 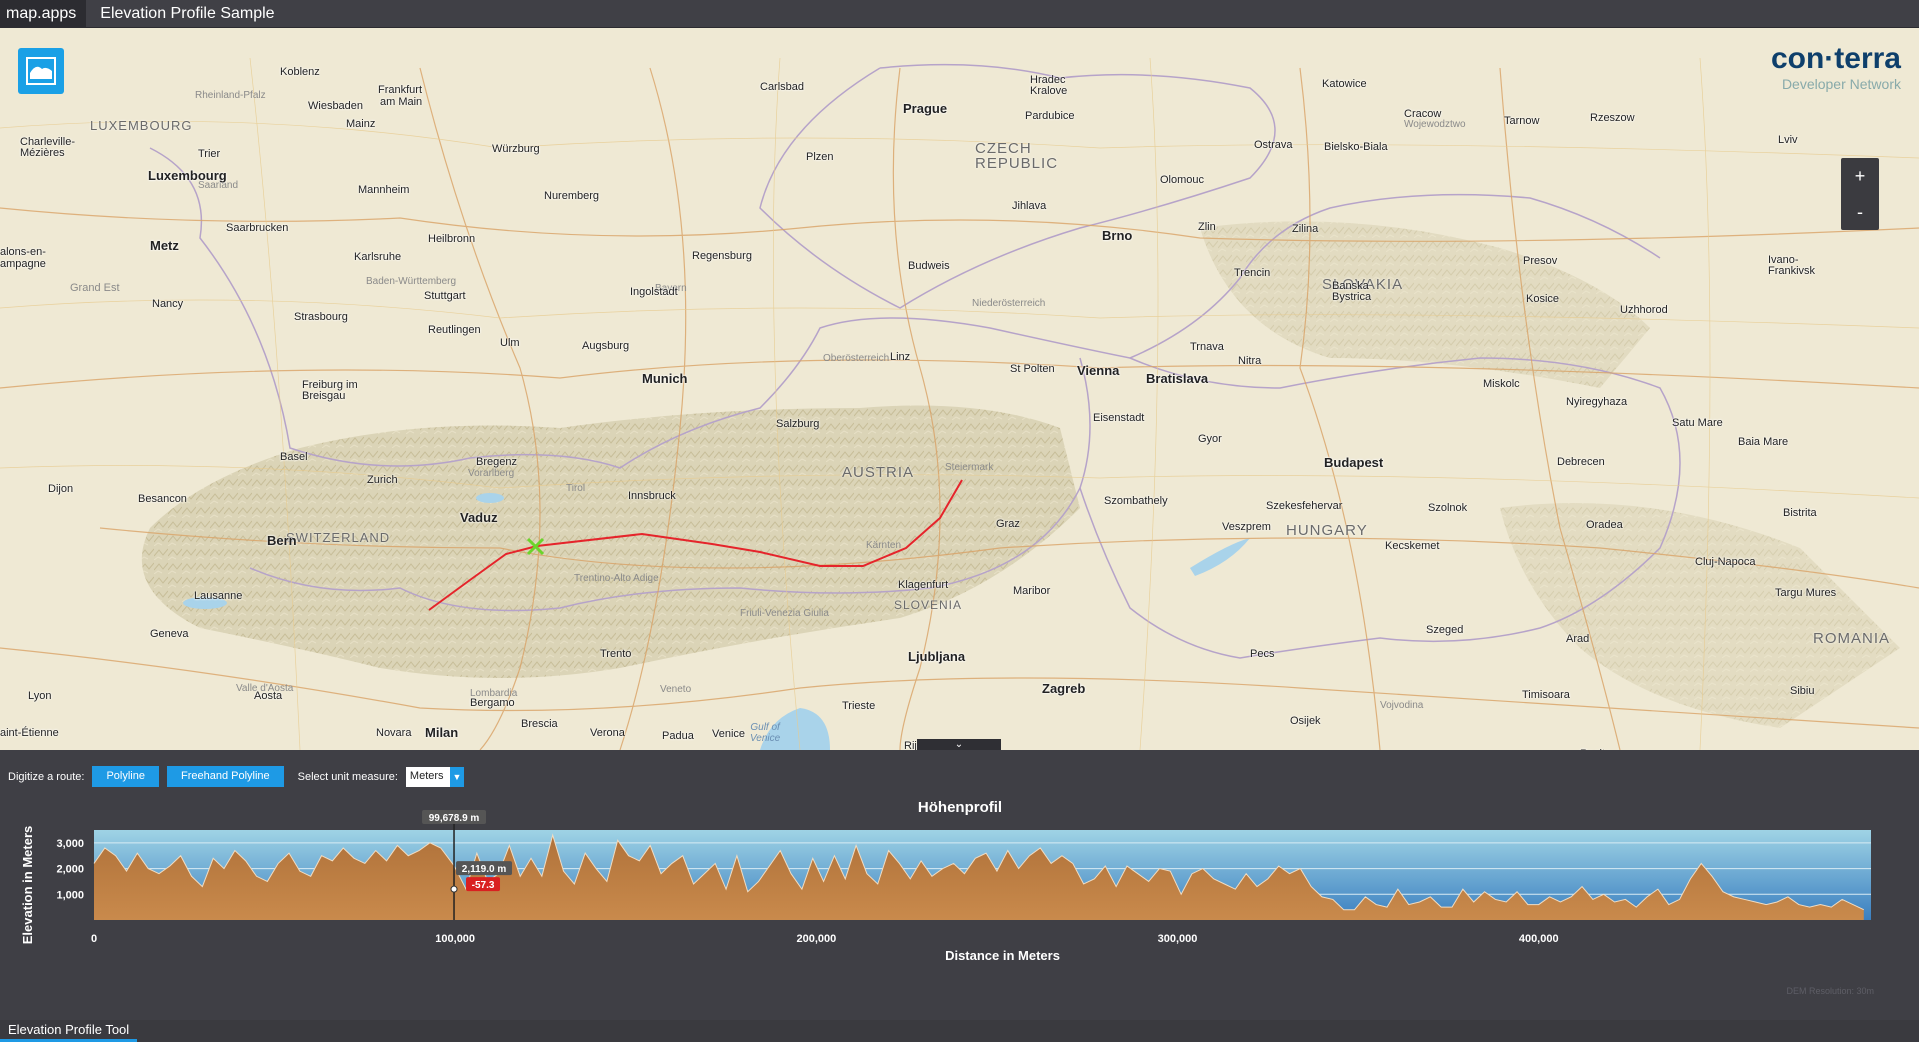 I want to click on mountain-chart-icon, so click(x=41, y=71).